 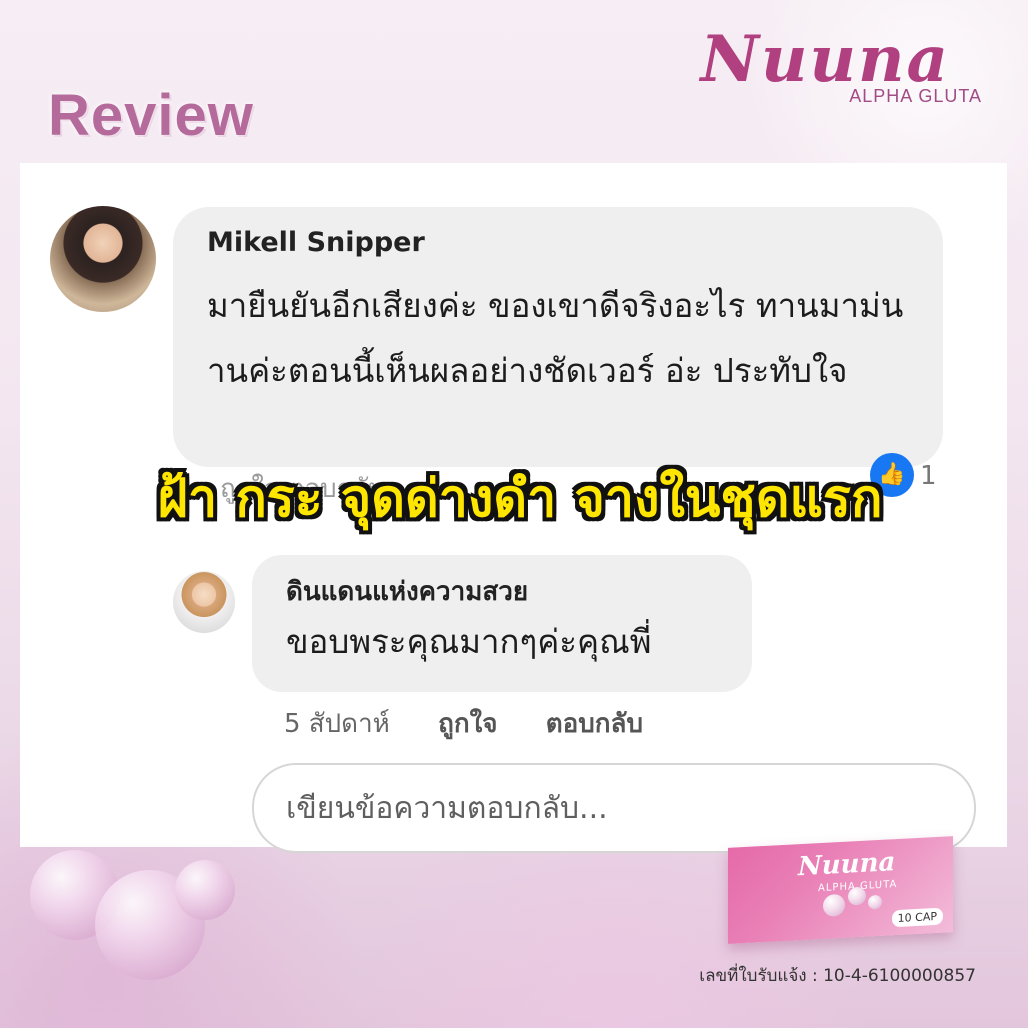 What do you see at coordinates (316, 242) in the screenshot?
I see `comment-author: Mikell Snipper` at bounding box center [316, 242].